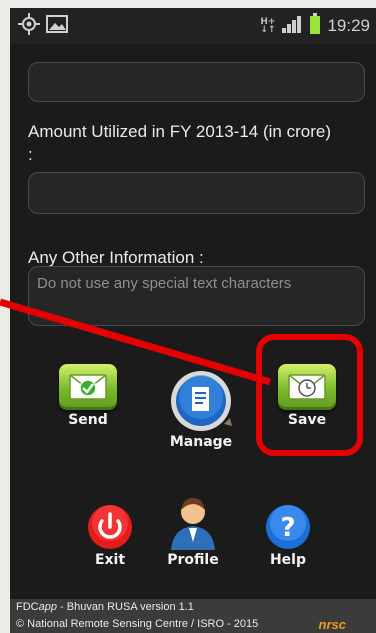 The image size is (376, 633). I want to click on manage-button: Manage, so click(201, 410).